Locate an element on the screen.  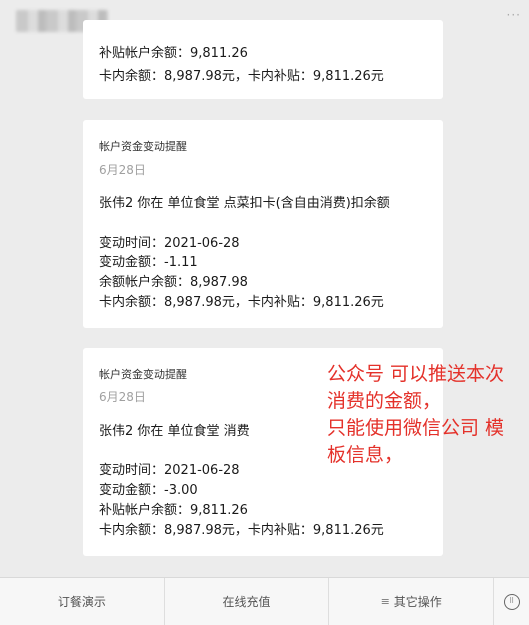
card-summary: 张伟2 你在 单位食堂 消费 is located at coordinates (174, 431).